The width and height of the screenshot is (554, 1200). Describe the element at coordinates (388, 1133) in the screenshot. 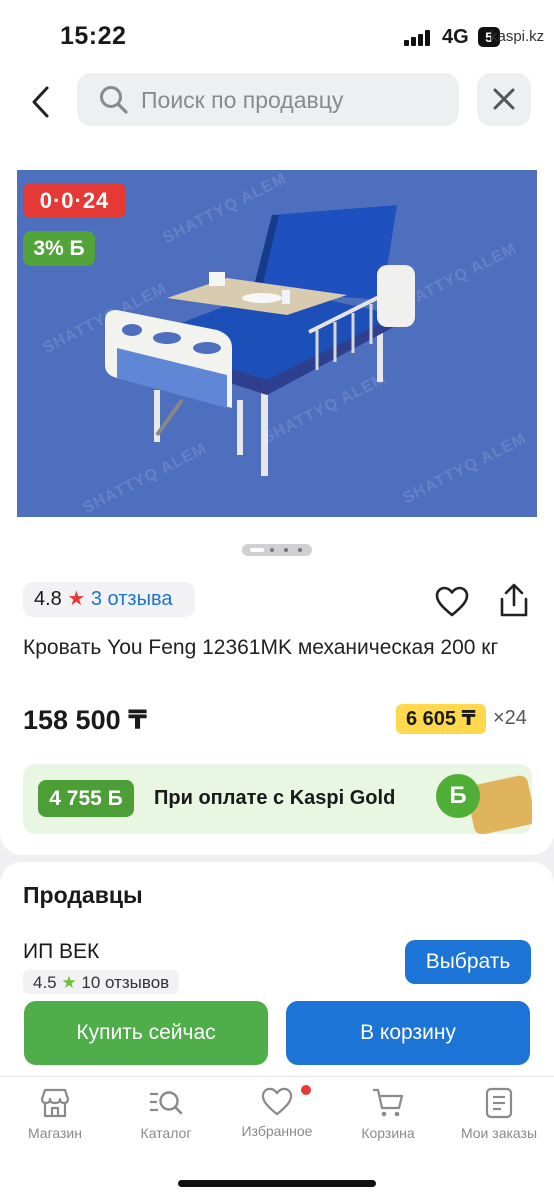

I see `nav-label: Корзина` at that location.